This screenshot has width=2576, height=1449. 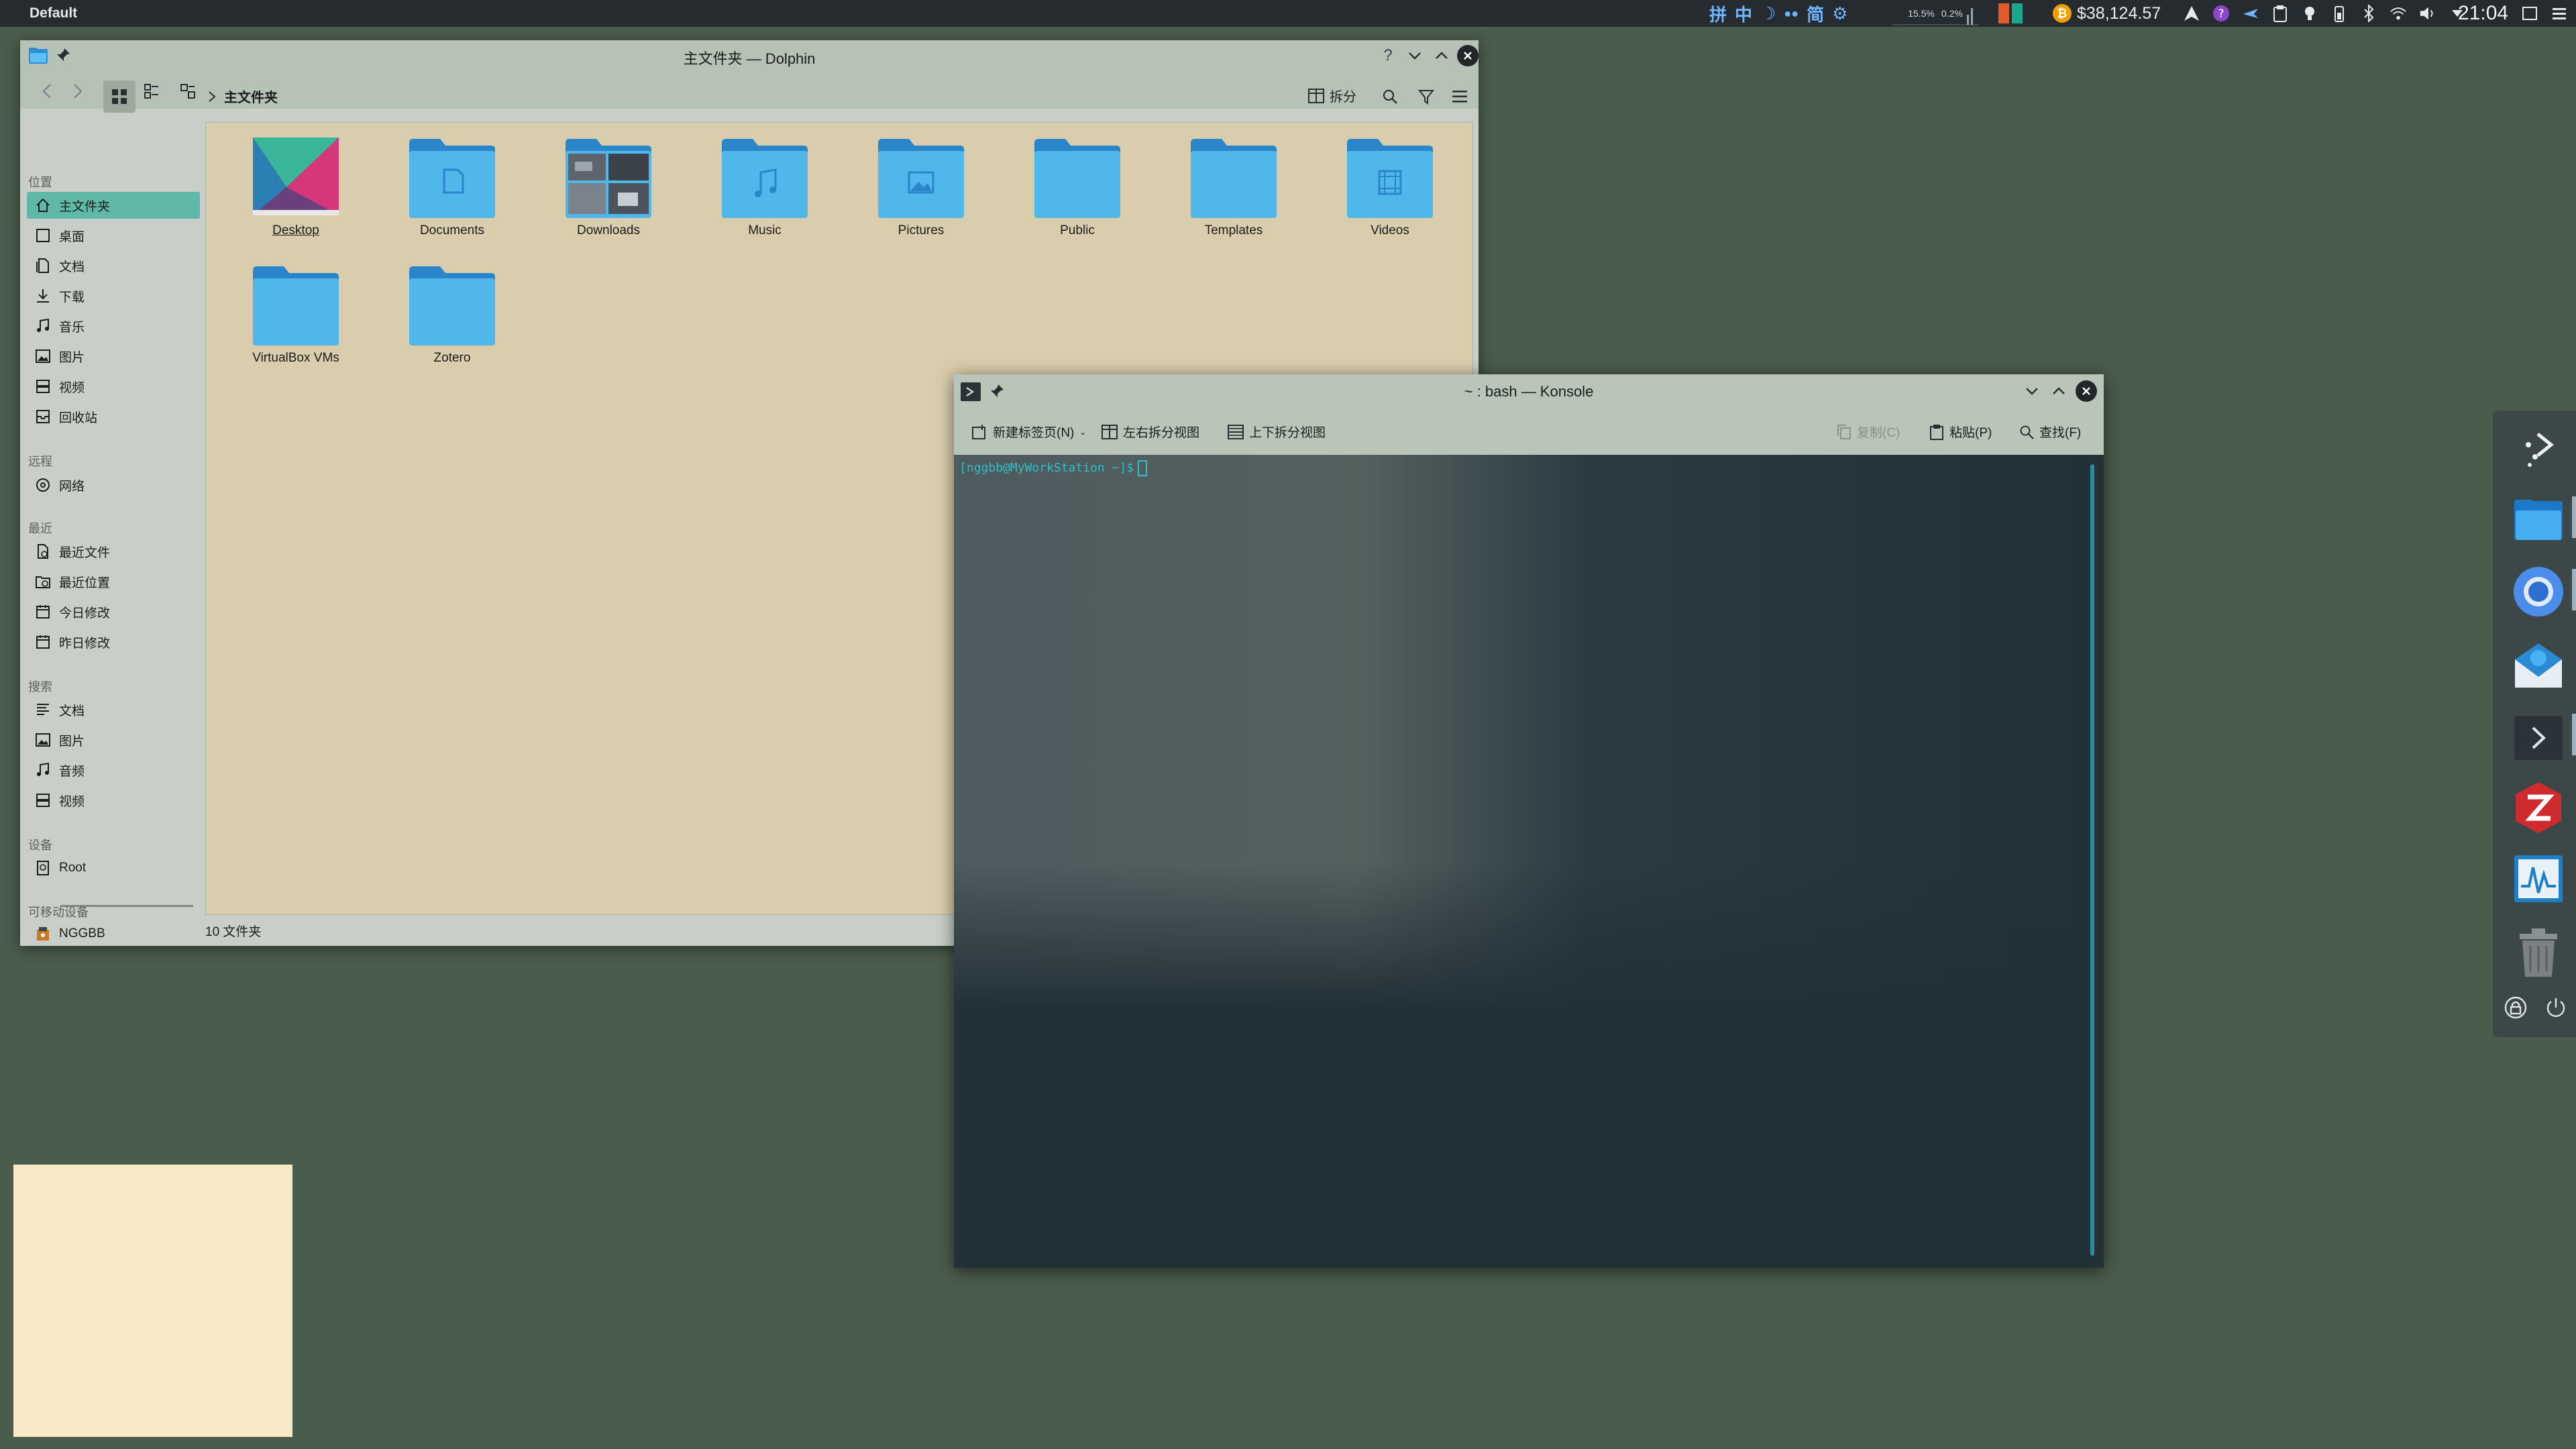 I want to click on split-left-right-button: 左右拆分视图, so click(x=1150, y=432).